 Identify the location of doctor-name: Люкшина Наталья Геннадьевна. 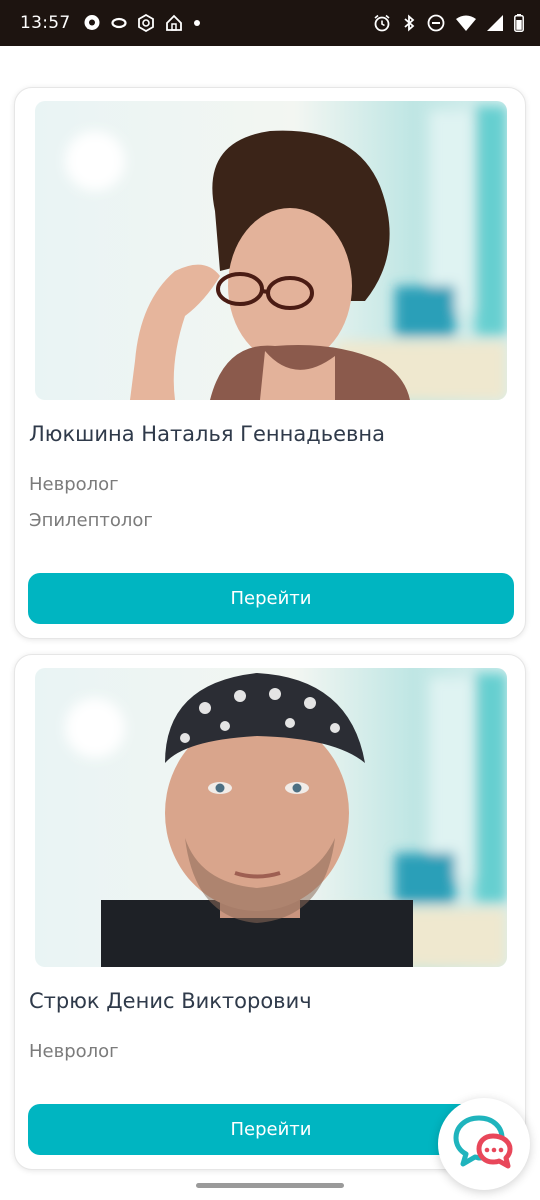
(207, 434).